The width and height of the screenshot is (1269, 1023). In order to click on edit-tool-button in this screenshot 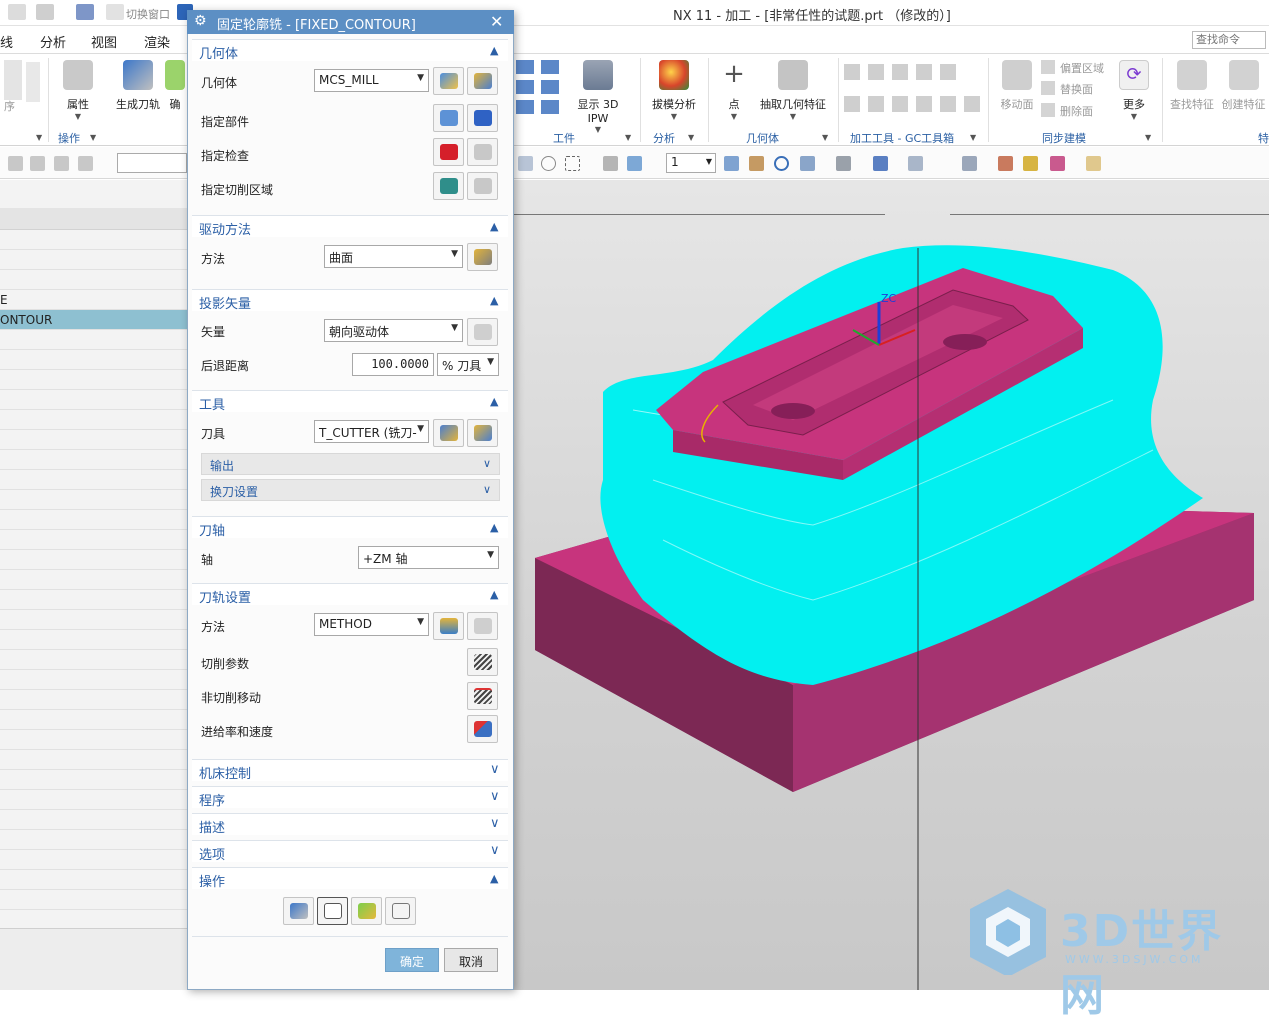, I will do `click(482, 433)`.